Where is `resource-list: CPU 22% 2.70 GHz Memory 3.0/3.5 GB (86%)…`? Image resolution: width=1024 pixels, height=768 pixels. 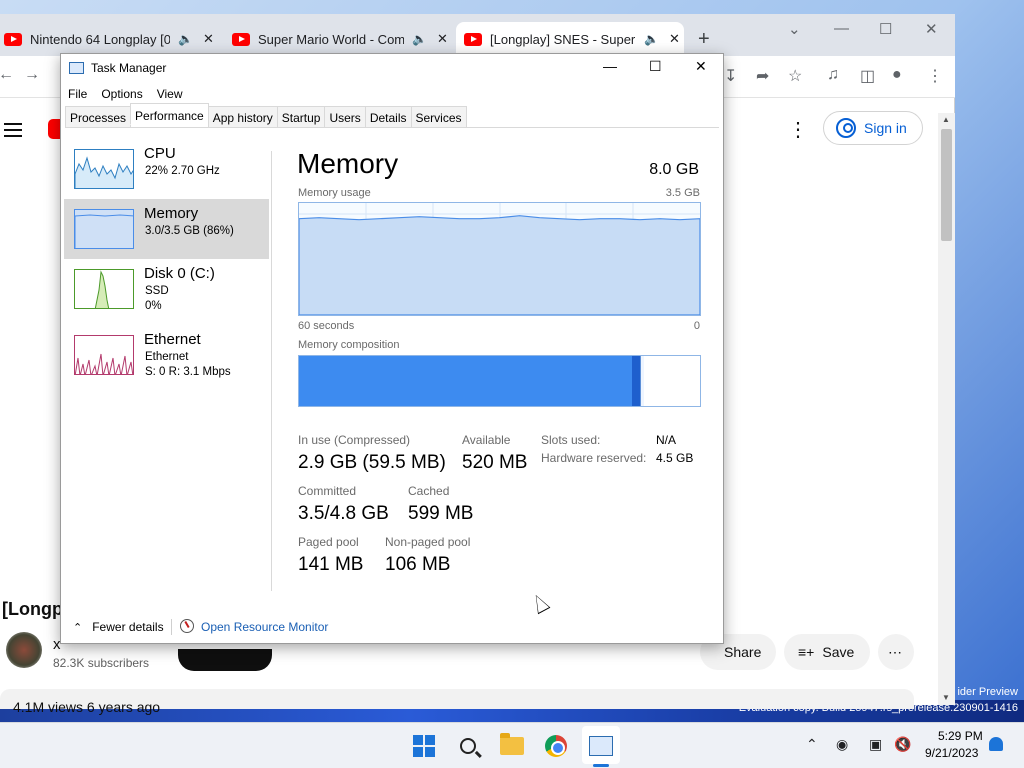
resource-list: CPU 22% 2.70 GHz Memory 3.0/3.5 GB (86%)… is located at coordinates (166, 262).